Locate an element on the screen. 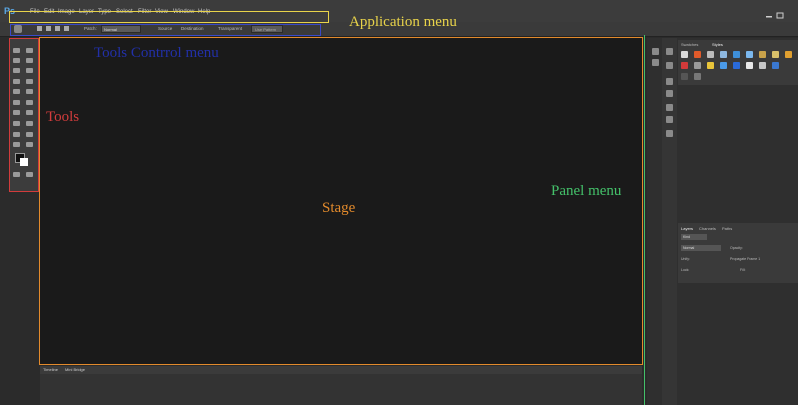 The image size is (798, 405). intersect-selection-icon is located at coordinates (66, 28).